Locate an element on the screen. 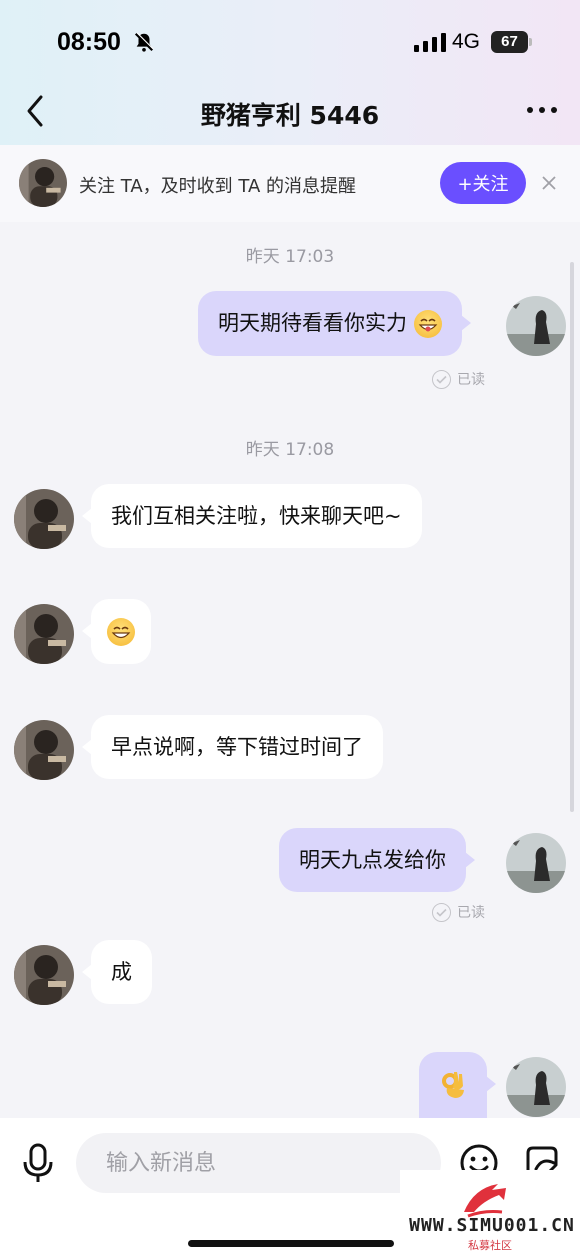 Image resolution: width=580 pixels, height=1257 pixels. incoming-message-bubble is located at coordinates (116, 631).